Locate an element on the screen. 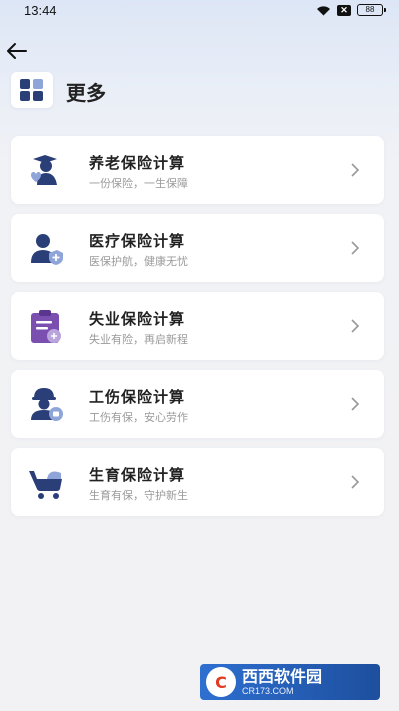 Image resolution: width=399 pixels, height=711 pixels. card-subtitle: 失业有险，再启新程 is located at coordinates (138, 339).